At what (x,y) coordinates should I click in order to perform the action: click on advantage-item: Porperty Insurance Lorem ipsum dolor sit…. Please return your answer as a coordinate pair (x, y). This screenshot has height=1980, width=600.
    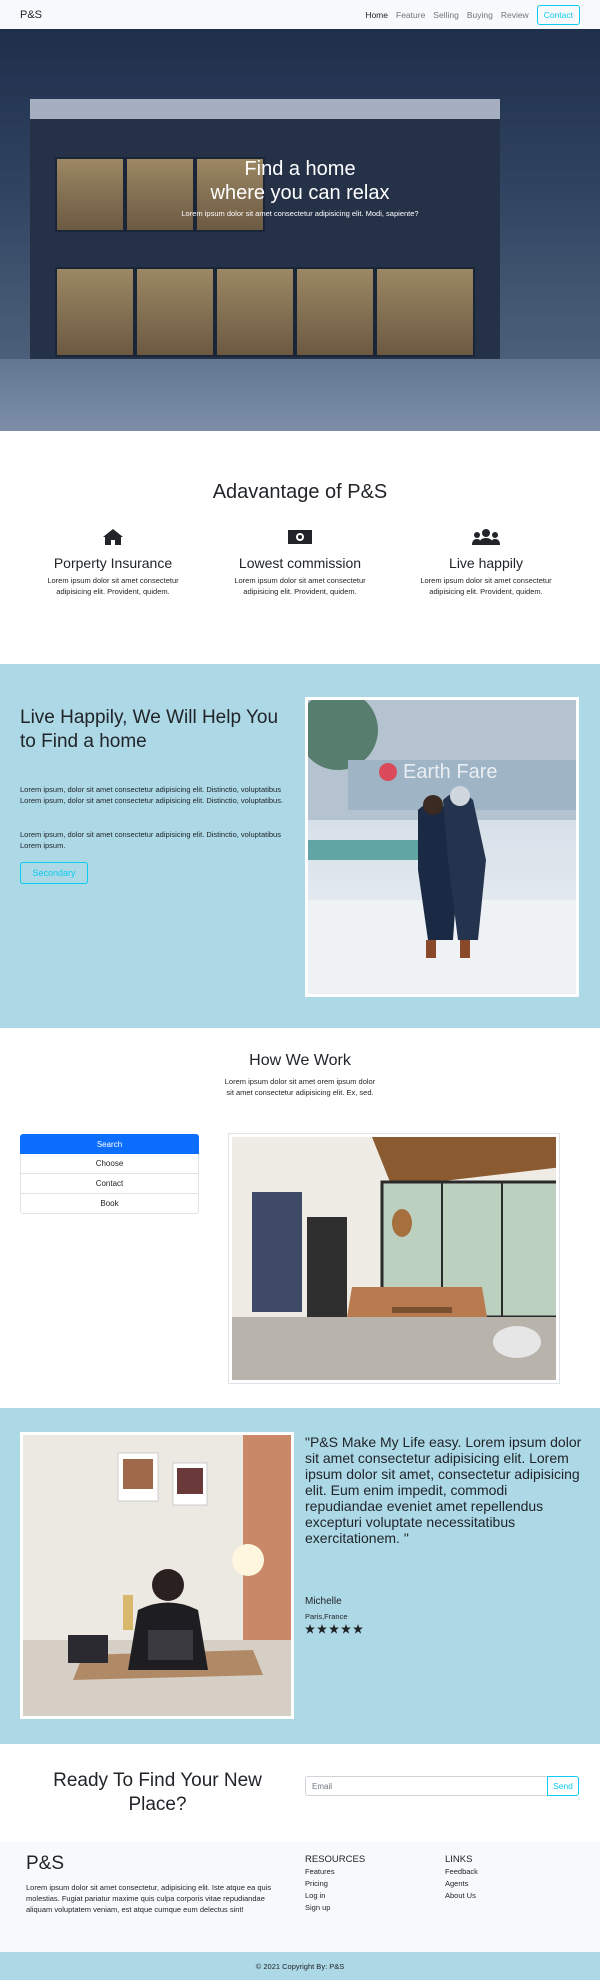
    Looking at the image, I should click on (113, 562).